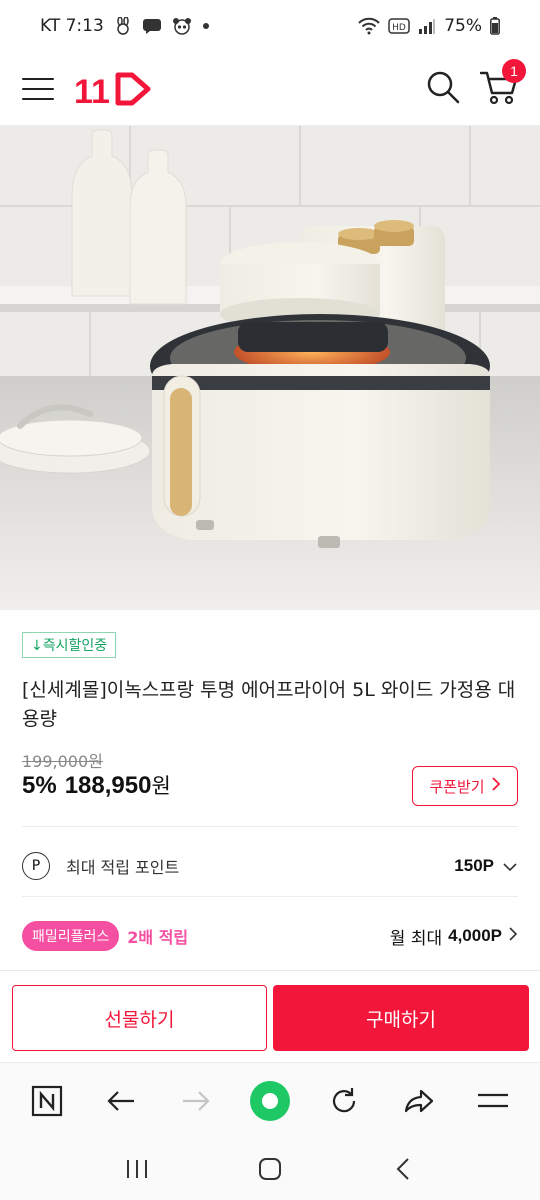 The width and height of the screenshot is (540, 1200). I want to click on sale-price-value: 188,950, so click(108, 785).